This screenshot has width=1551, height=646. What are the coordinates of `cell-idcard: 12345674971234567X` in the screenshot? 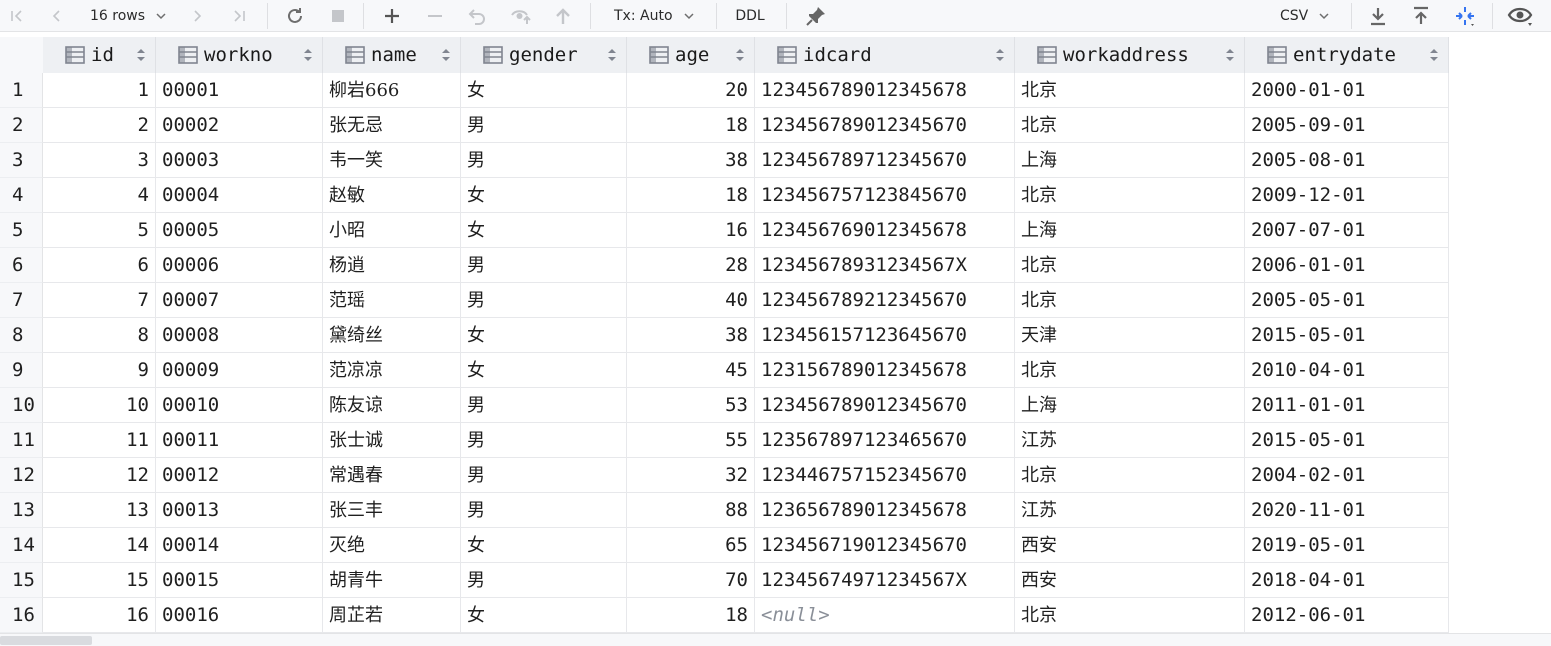 It's located at (885, 580).